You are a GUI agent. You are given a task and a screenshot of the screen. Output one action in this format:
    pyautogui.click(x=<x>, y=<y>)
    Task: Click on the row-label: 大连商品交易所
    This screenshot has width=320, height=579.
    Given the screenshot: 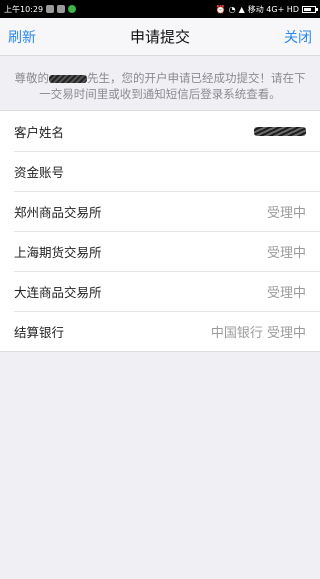 What is the action you would take?
    pyautogui.click(x=58, y=292)
    